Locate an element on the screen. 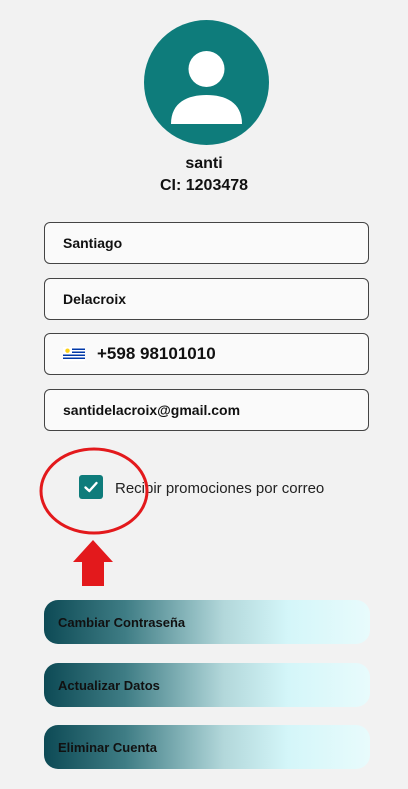  last-name-field: Delacroix is located at coordinates (206, 299).